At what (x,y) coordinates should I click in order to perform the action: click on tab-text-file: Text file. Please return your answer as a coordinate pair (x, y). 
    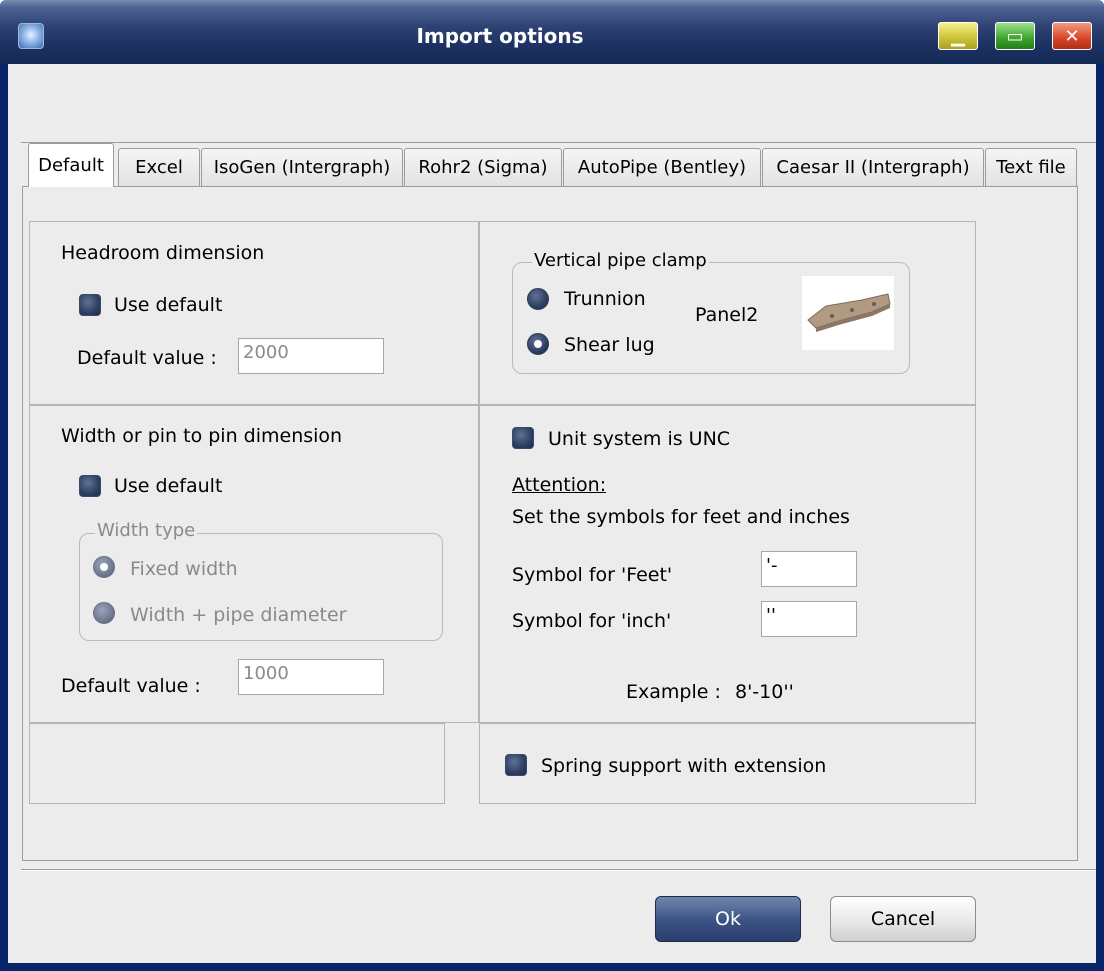
    Looking at the image, I should click on (1031, 167).